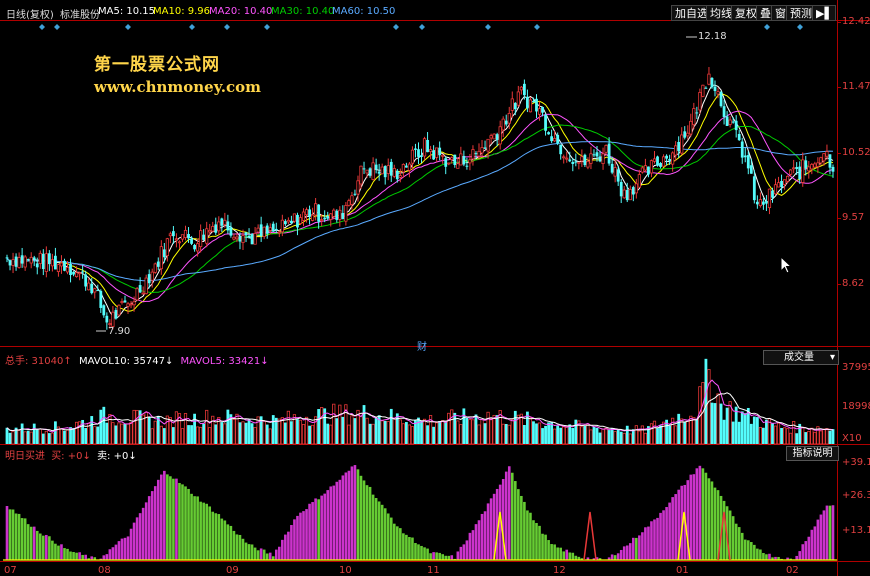 The height and width of the screenshot is (576, 870). Describe the element at coordinates (422, 345) in the screenshot. I see `finance-marker: 财` at that location.